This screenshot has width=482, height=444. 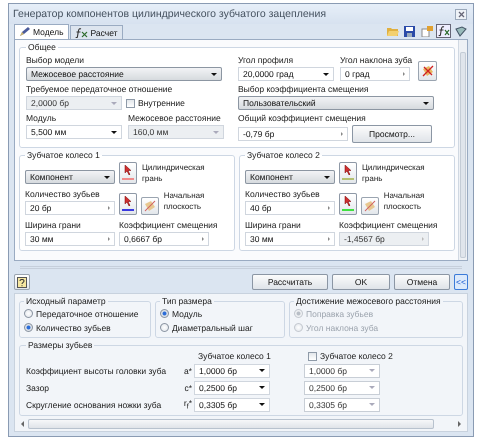 I want to click on dropdown-field: 20,0000 град, so click(x=286, y=74).